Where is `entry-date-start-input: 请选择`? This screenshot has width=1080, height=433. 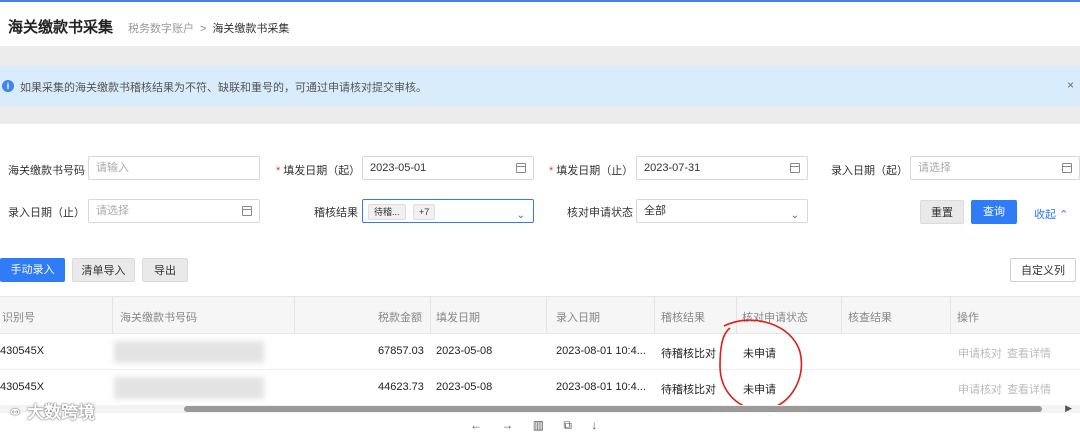
entry-date-start-input: 请选择 is located at coordinates (995, 168).